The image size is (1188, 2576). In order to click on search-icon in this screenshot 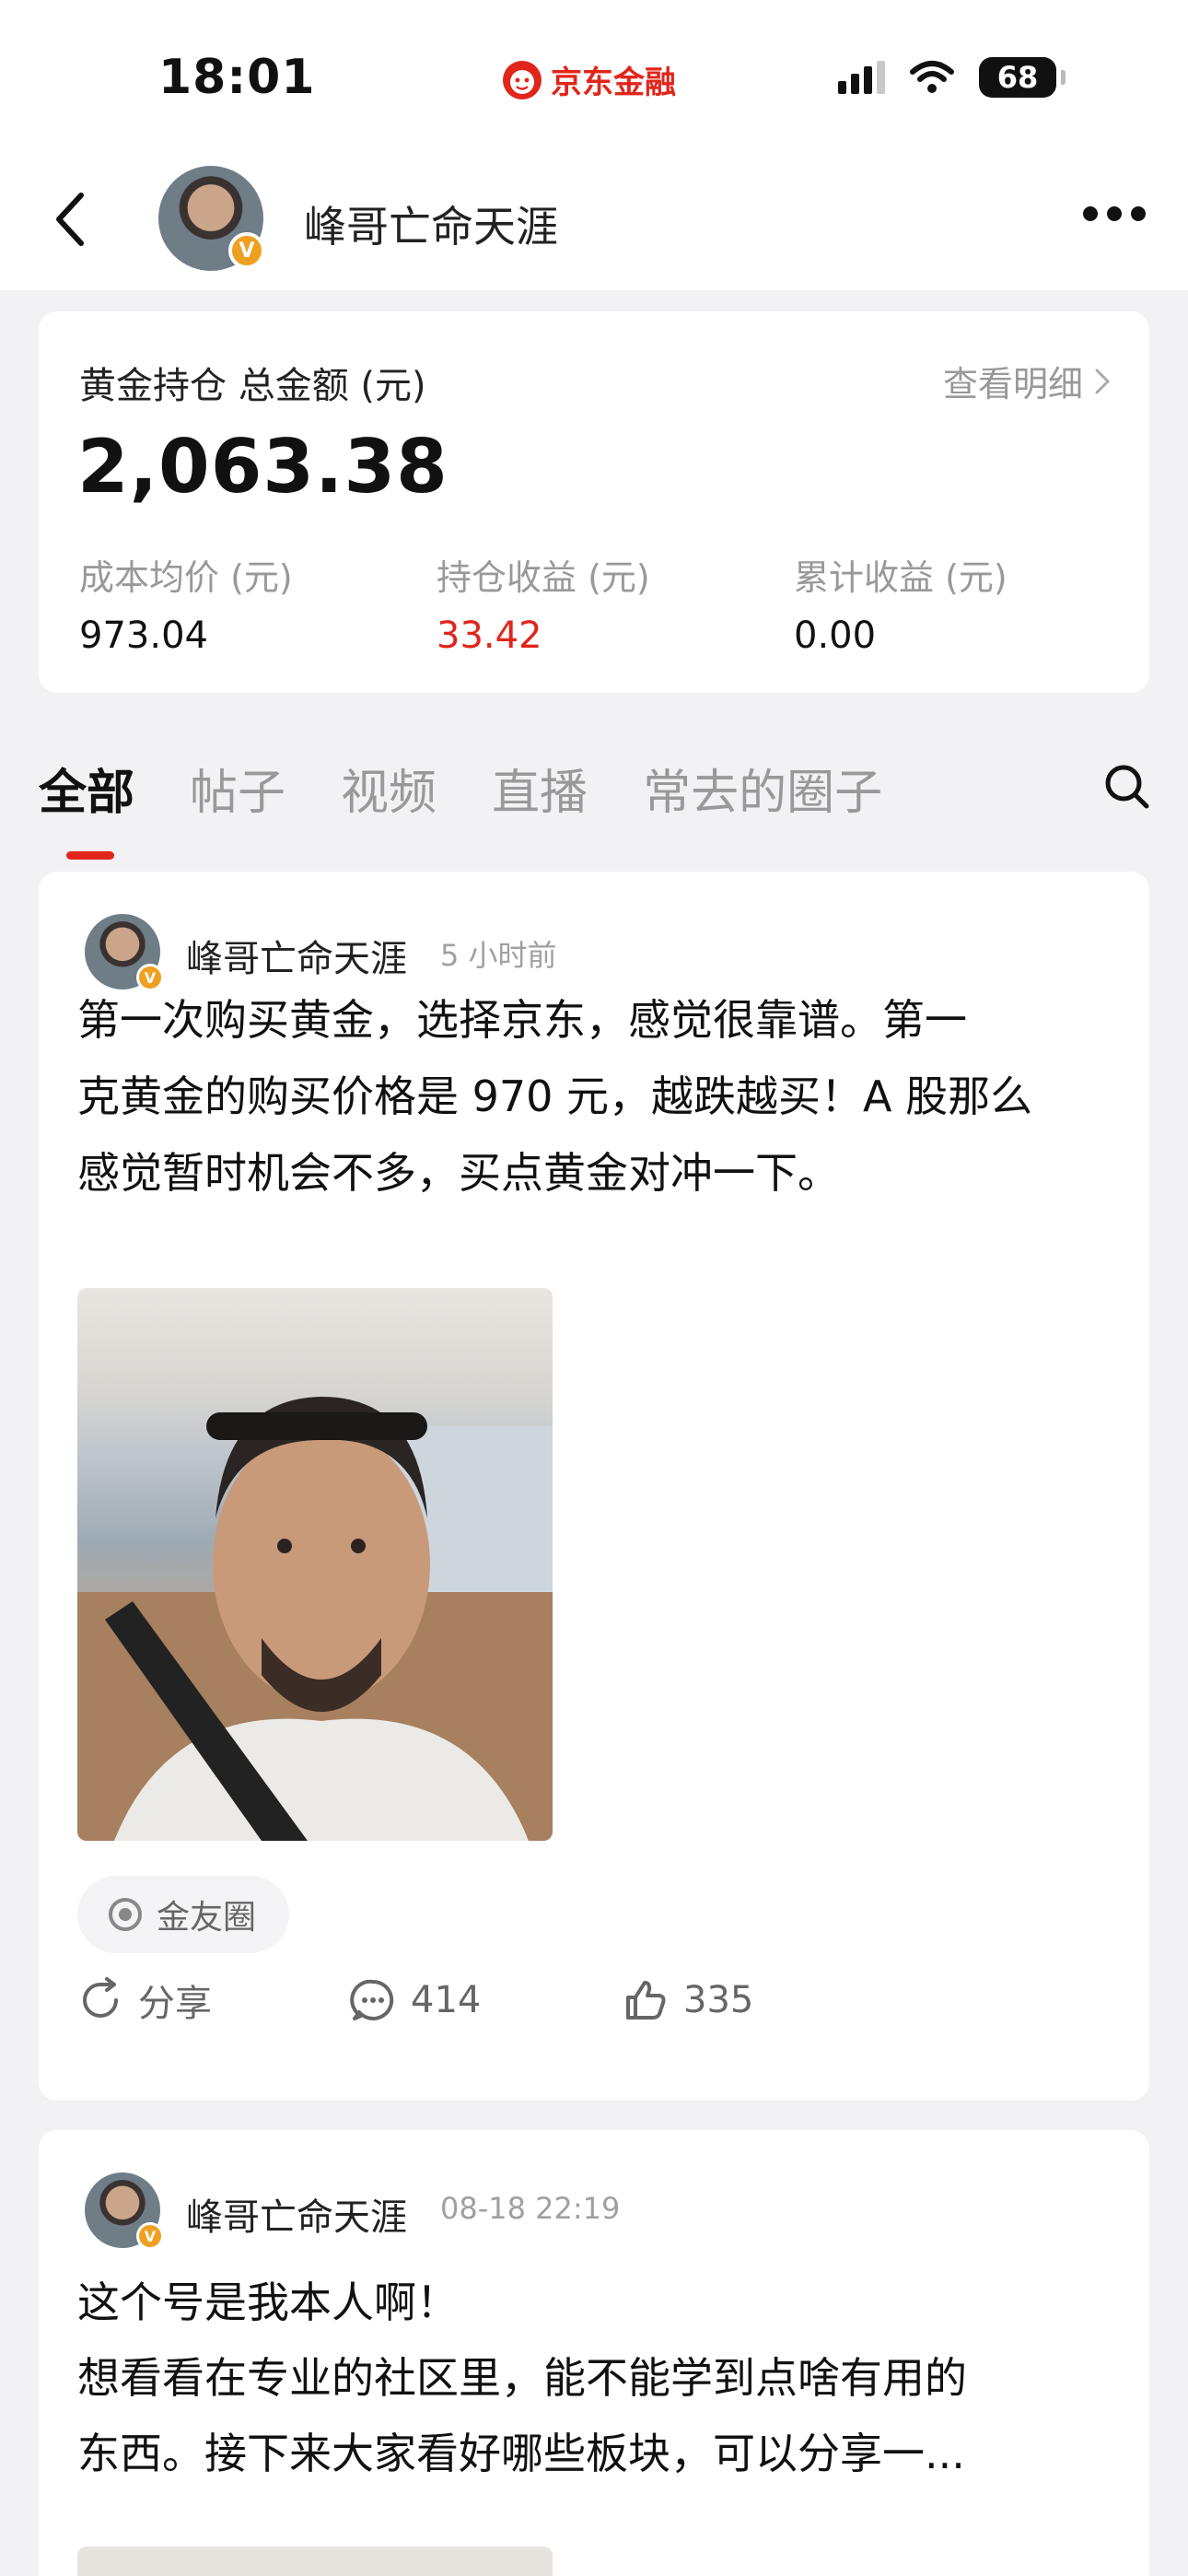, I will do `click(1127, 787)`.